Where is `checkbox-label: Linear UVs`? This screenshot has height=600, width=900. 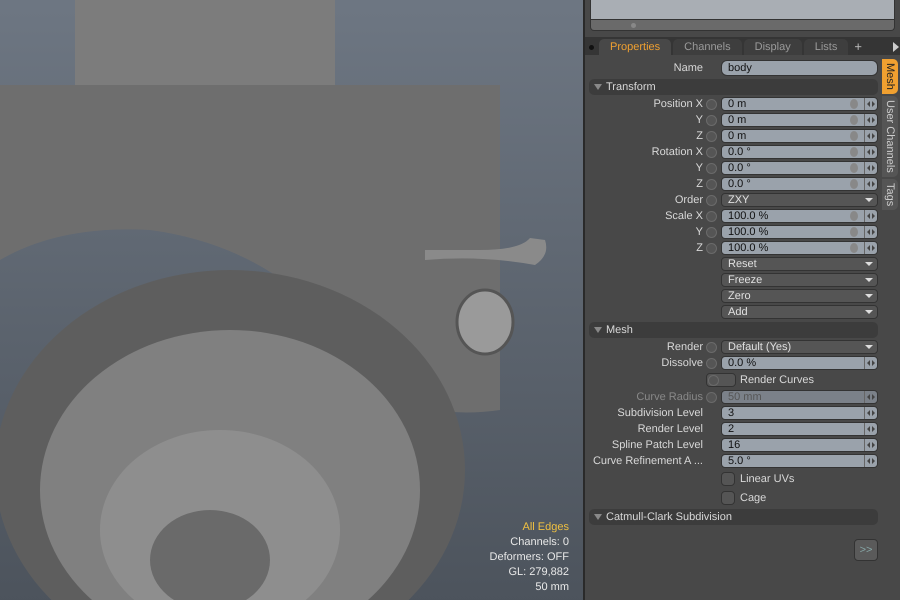
checkbox-label: Linear UVs is located at coordinates (767, 478).